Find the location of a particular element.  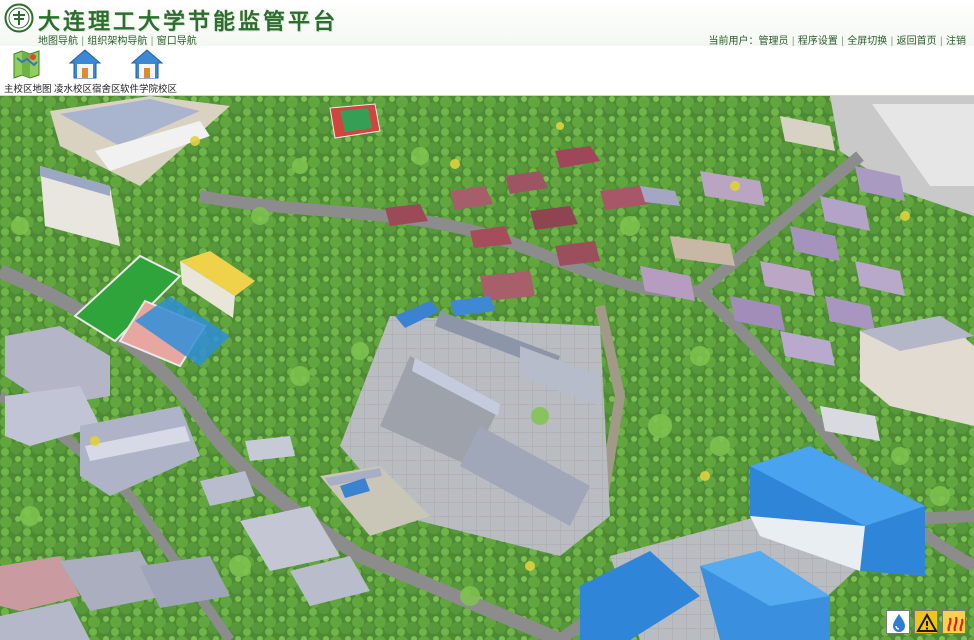

toolbar: 主校区地图 凌水校区宿舍区 软件学院校区 is located at coordinates (487, 71).